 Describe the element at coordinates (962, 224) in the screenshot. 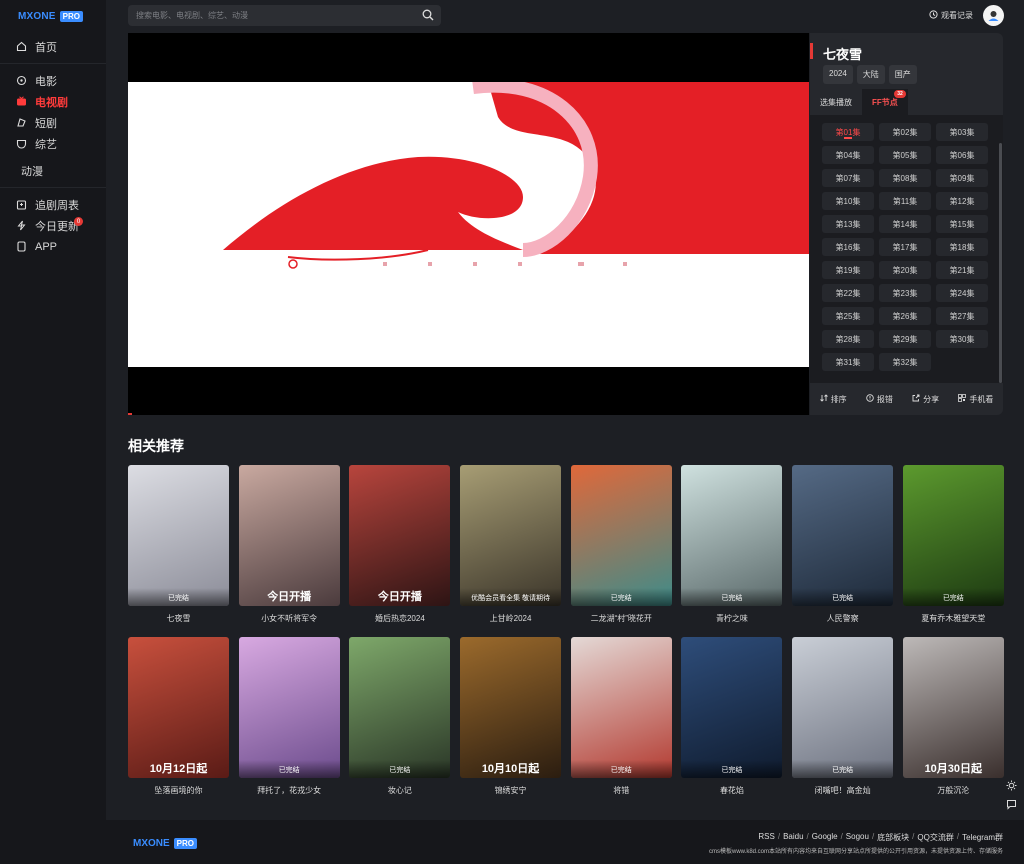

I see `episode-button: 第15集` at that location.